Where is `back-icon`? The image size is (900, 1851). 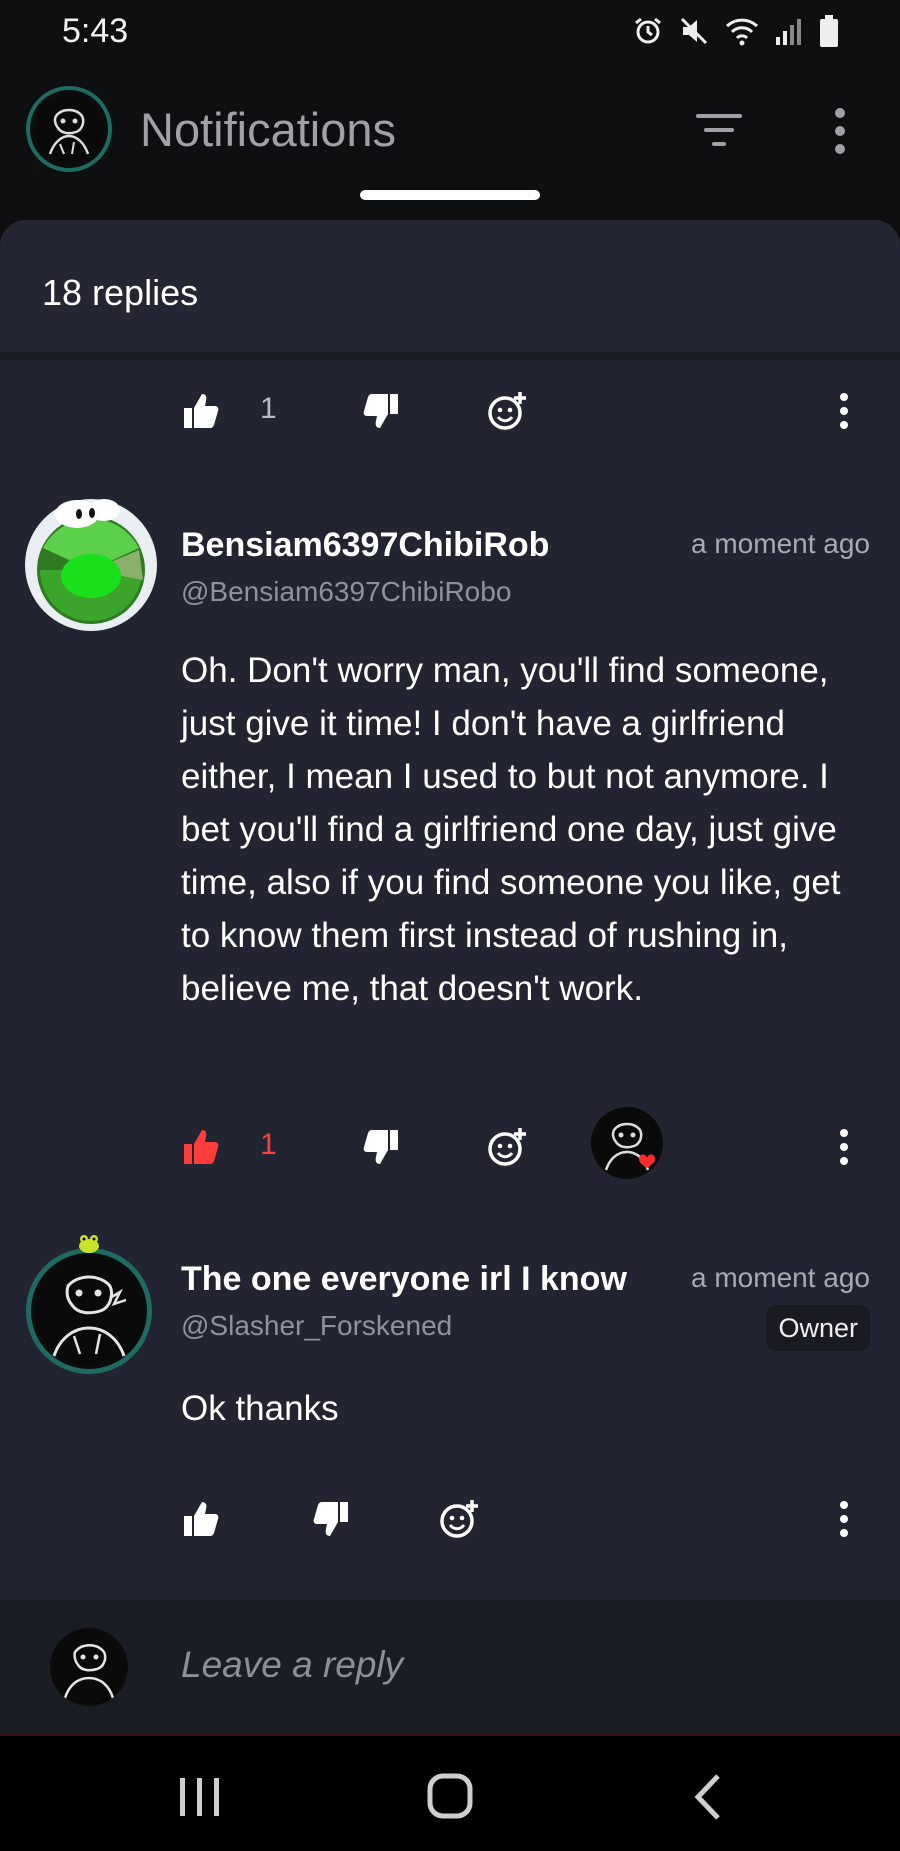
back-icon is located at coordinates (710, 1797).